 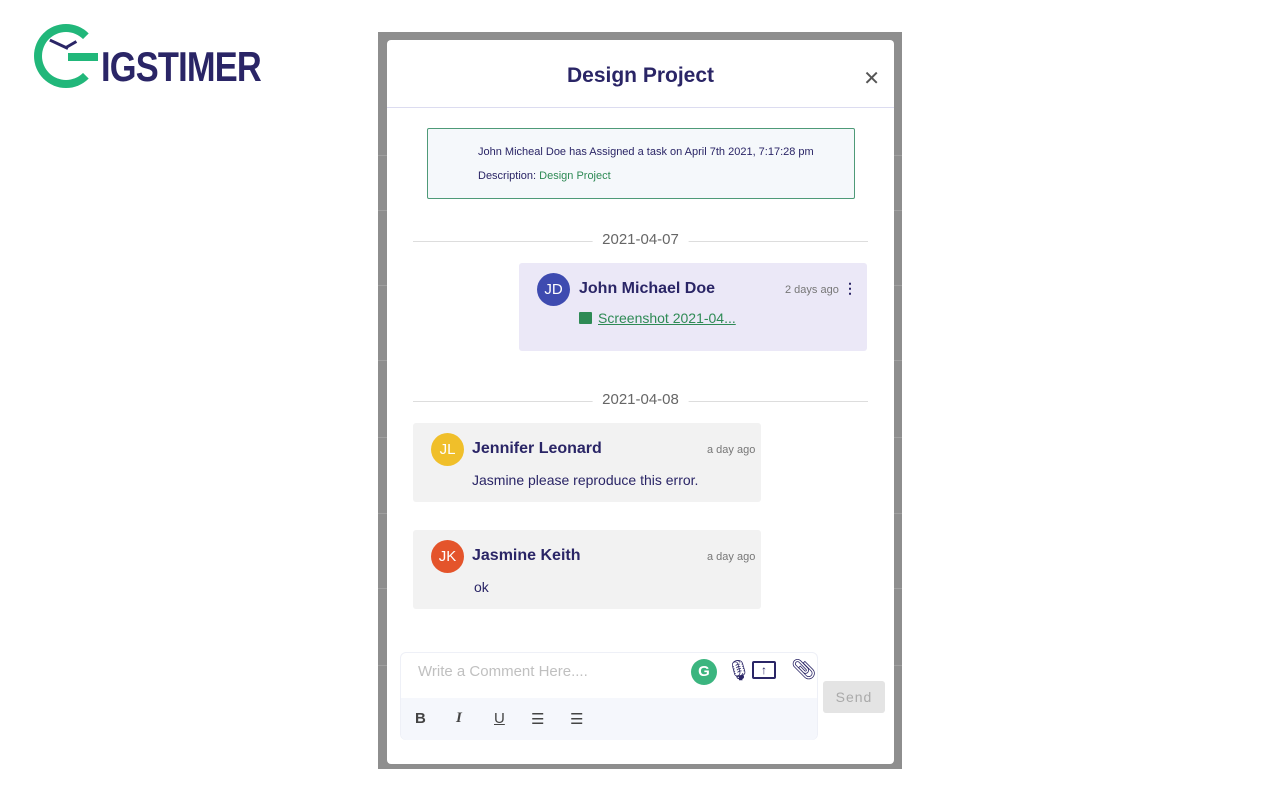 What do you see at coordinates (609, 719) in the screenshot?
I see `formatting-toolbar: B I U ☰ ☰` at bounding box center [609, 719].